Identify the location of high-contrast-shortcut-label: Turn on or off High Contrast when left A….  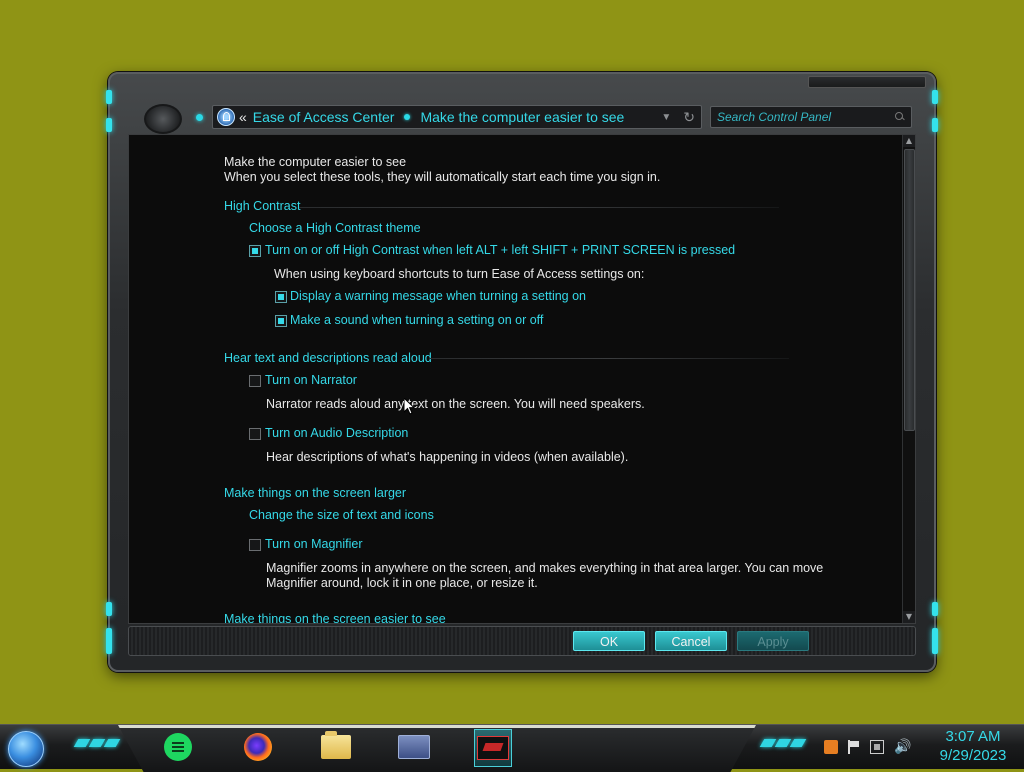
(500, 250).